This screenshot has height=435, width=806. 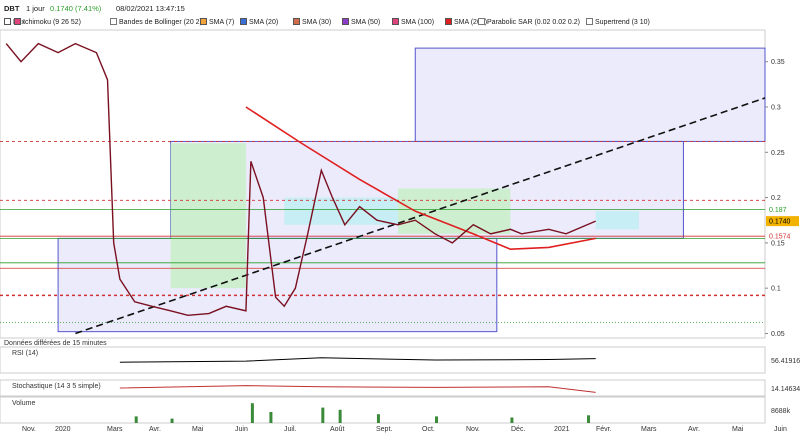 I want to click on volume-label: Volume, so click(x=23, y=403).